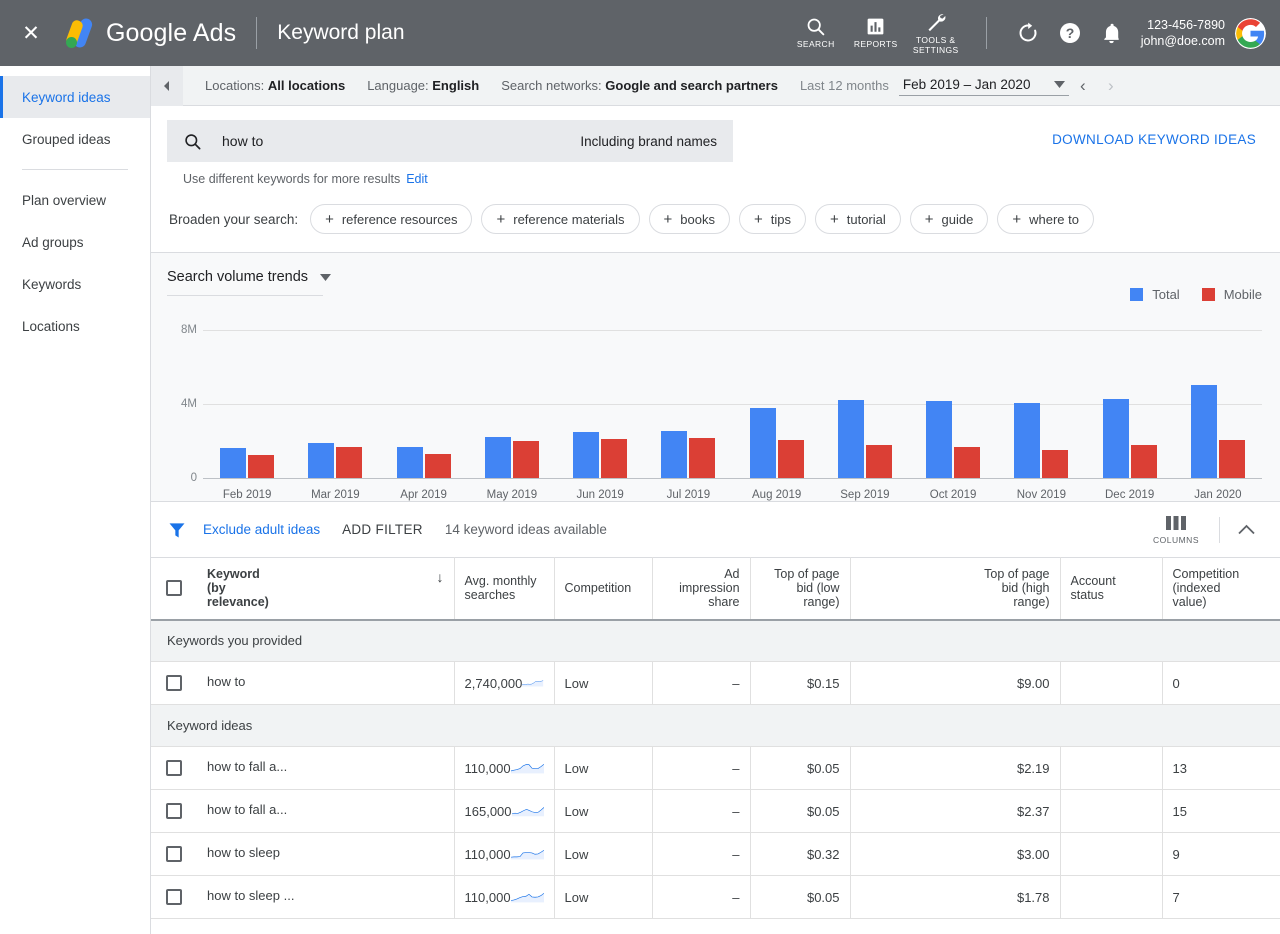 Image resolution: width=1280 pixels, height=934 pixels. What do you see at coordinates (689, 219) in the screenshot?
I see `broaden-chip-books: + books` at bounding box center [689, 219].